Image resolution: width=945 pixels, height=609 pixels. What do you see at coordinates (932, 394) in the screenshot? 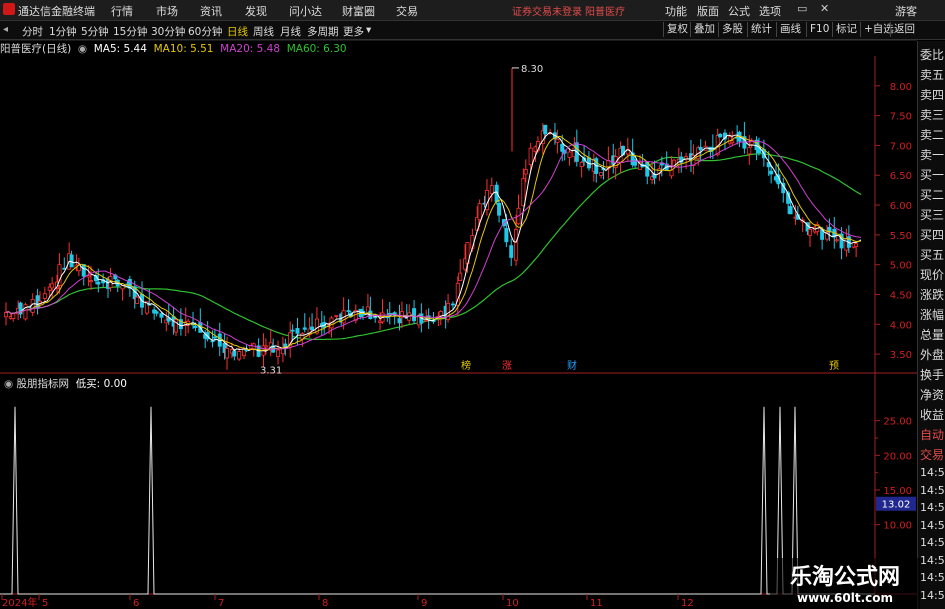
I see `side-label: 净资` at bounding box center [932, 394].